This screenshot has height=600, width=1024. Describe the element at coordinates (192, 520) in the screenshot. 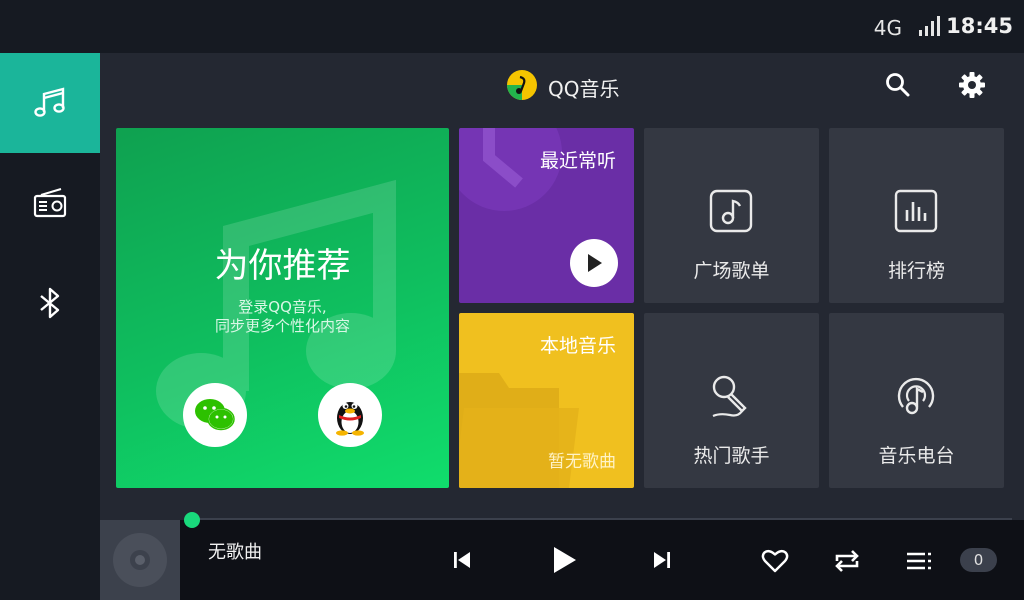

I see `progress-knob` at that location.